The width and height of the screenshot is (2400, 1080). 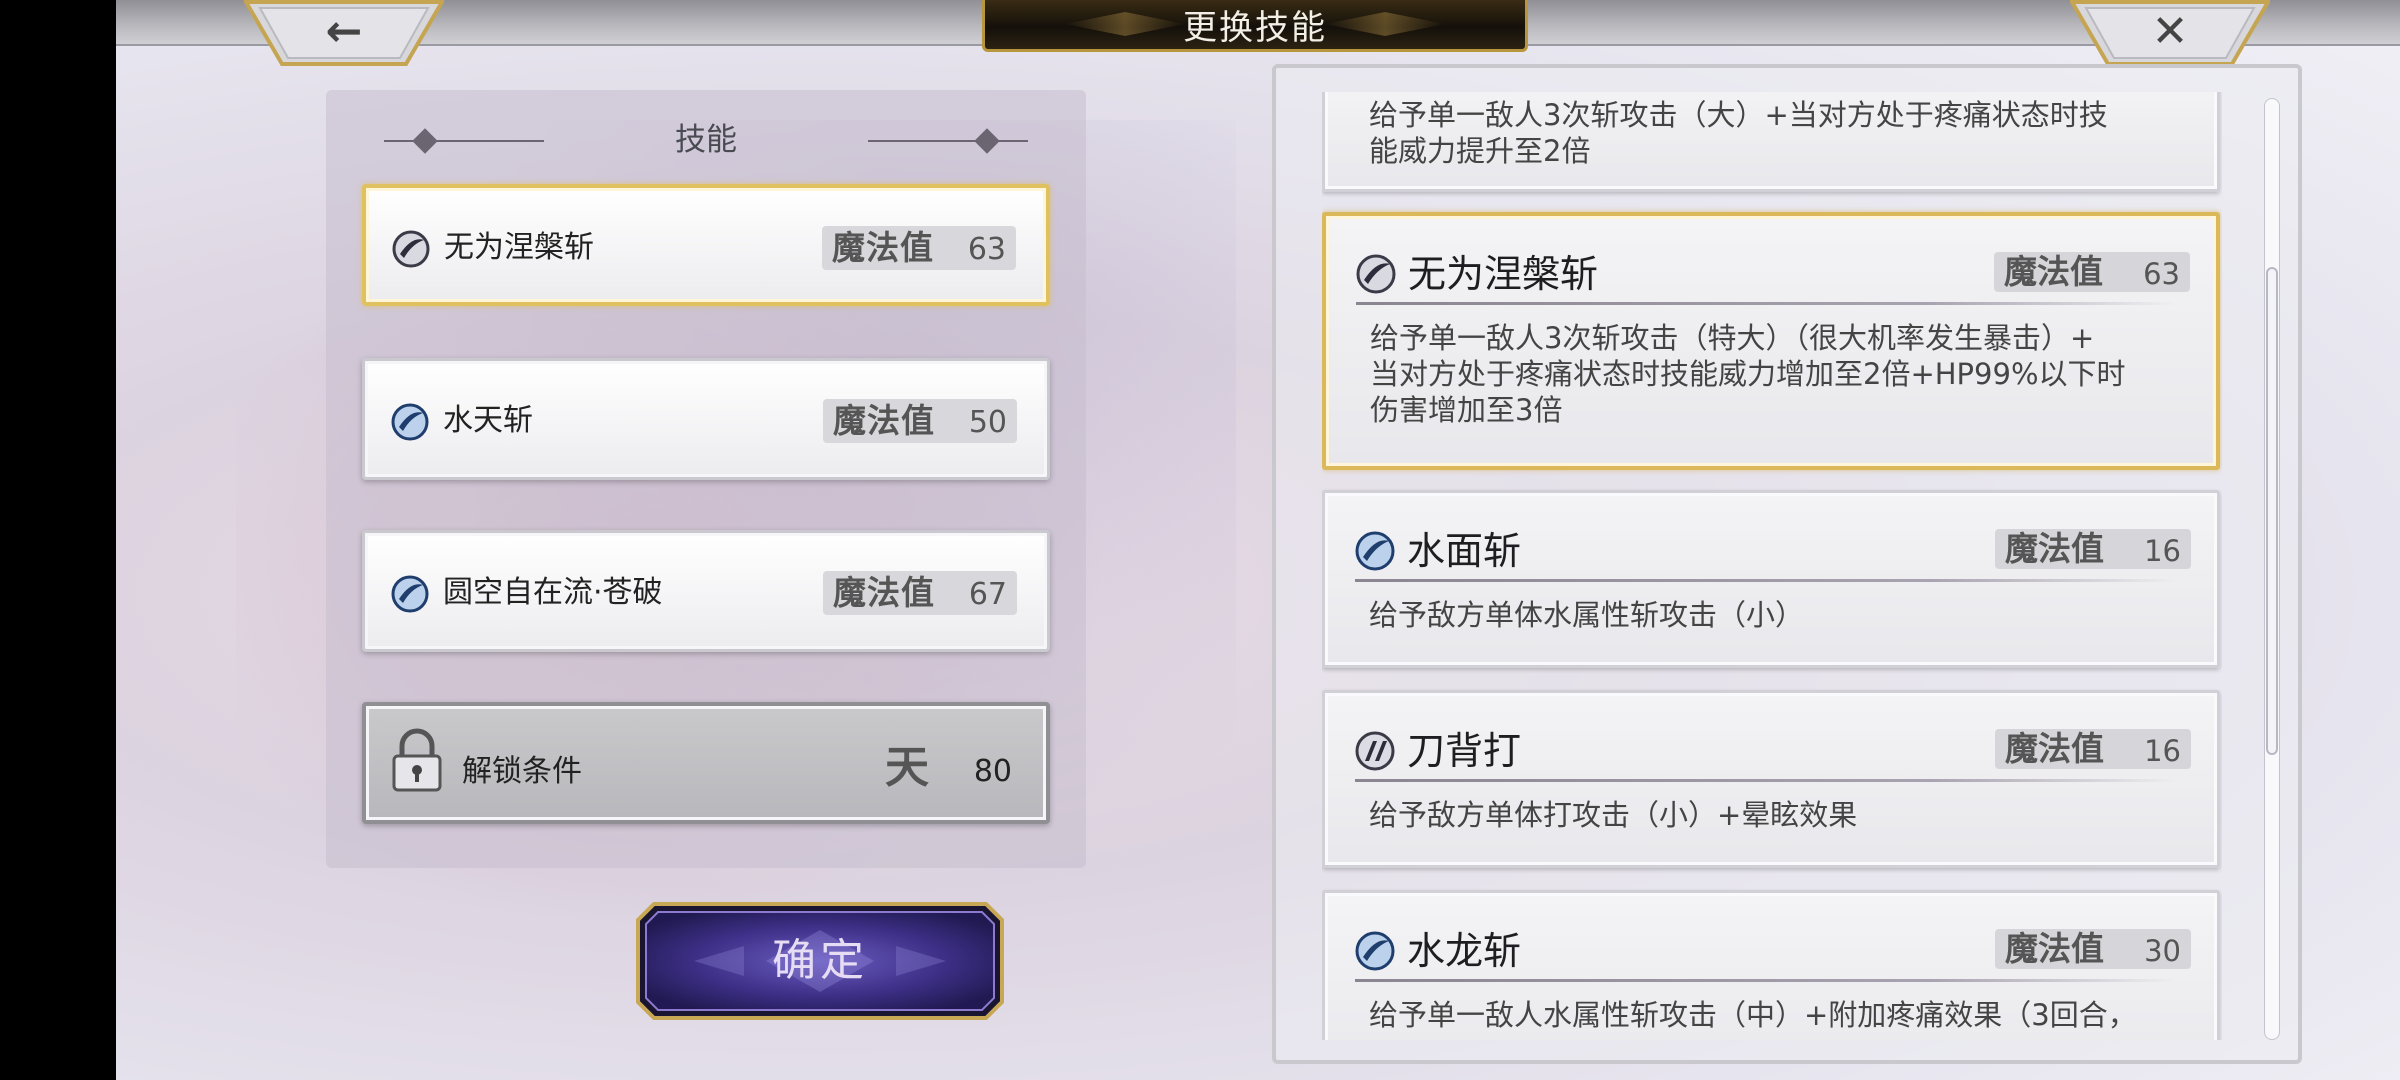 What do you see at coordinates (488, 420) in the screenshot?
I see `skill-slot-name: 水天斩` at bounding box center [488, 420].